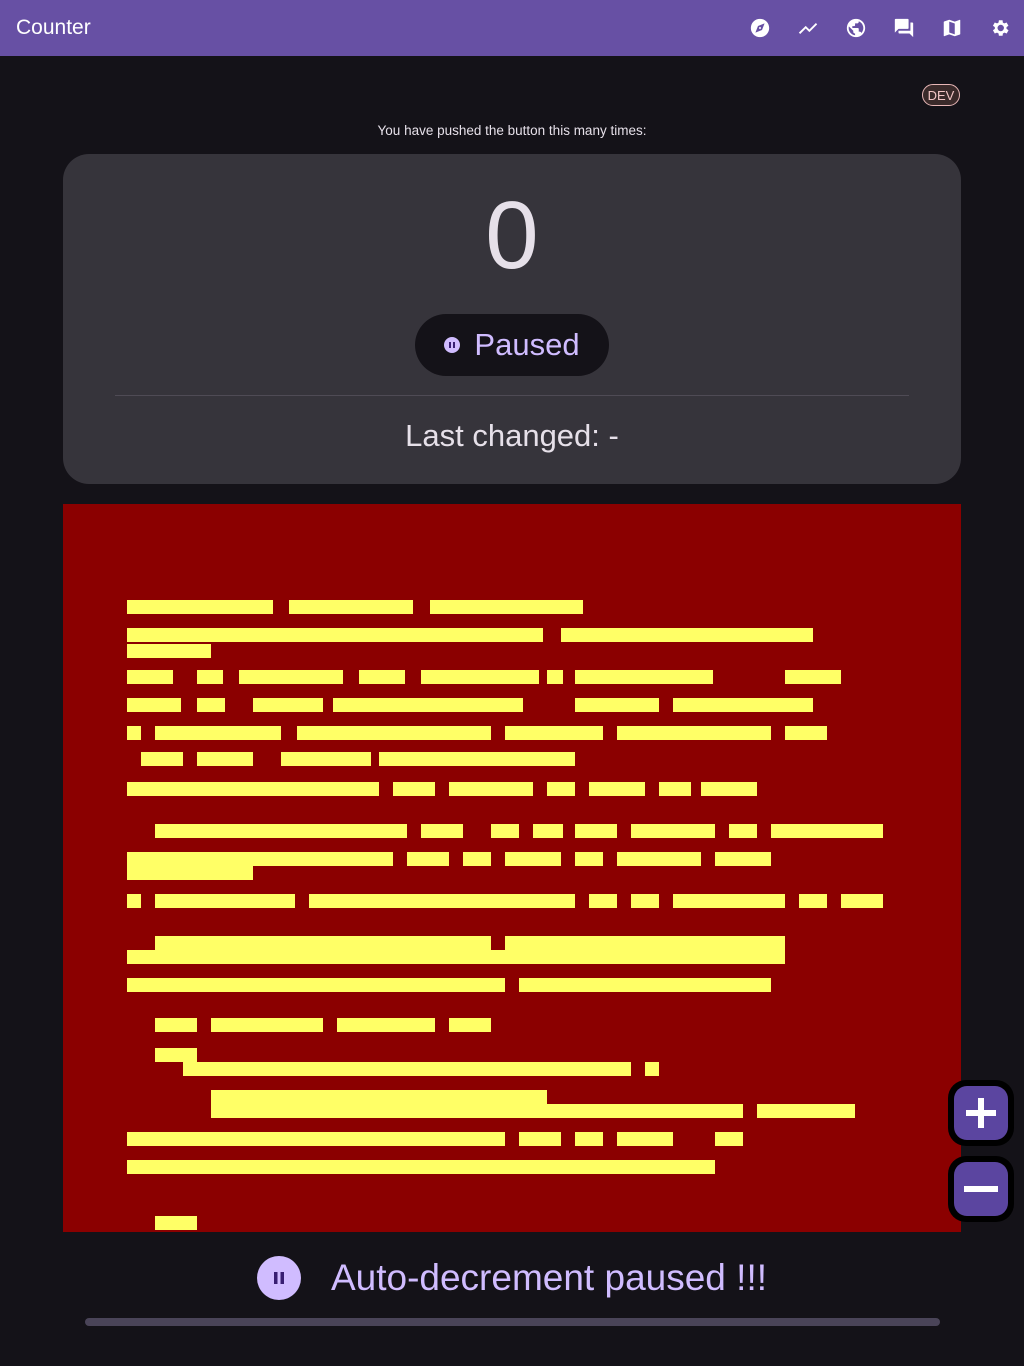 This screenshot has width=1024, height=1366. I want to click on pause-icon, so click(278, 1278).